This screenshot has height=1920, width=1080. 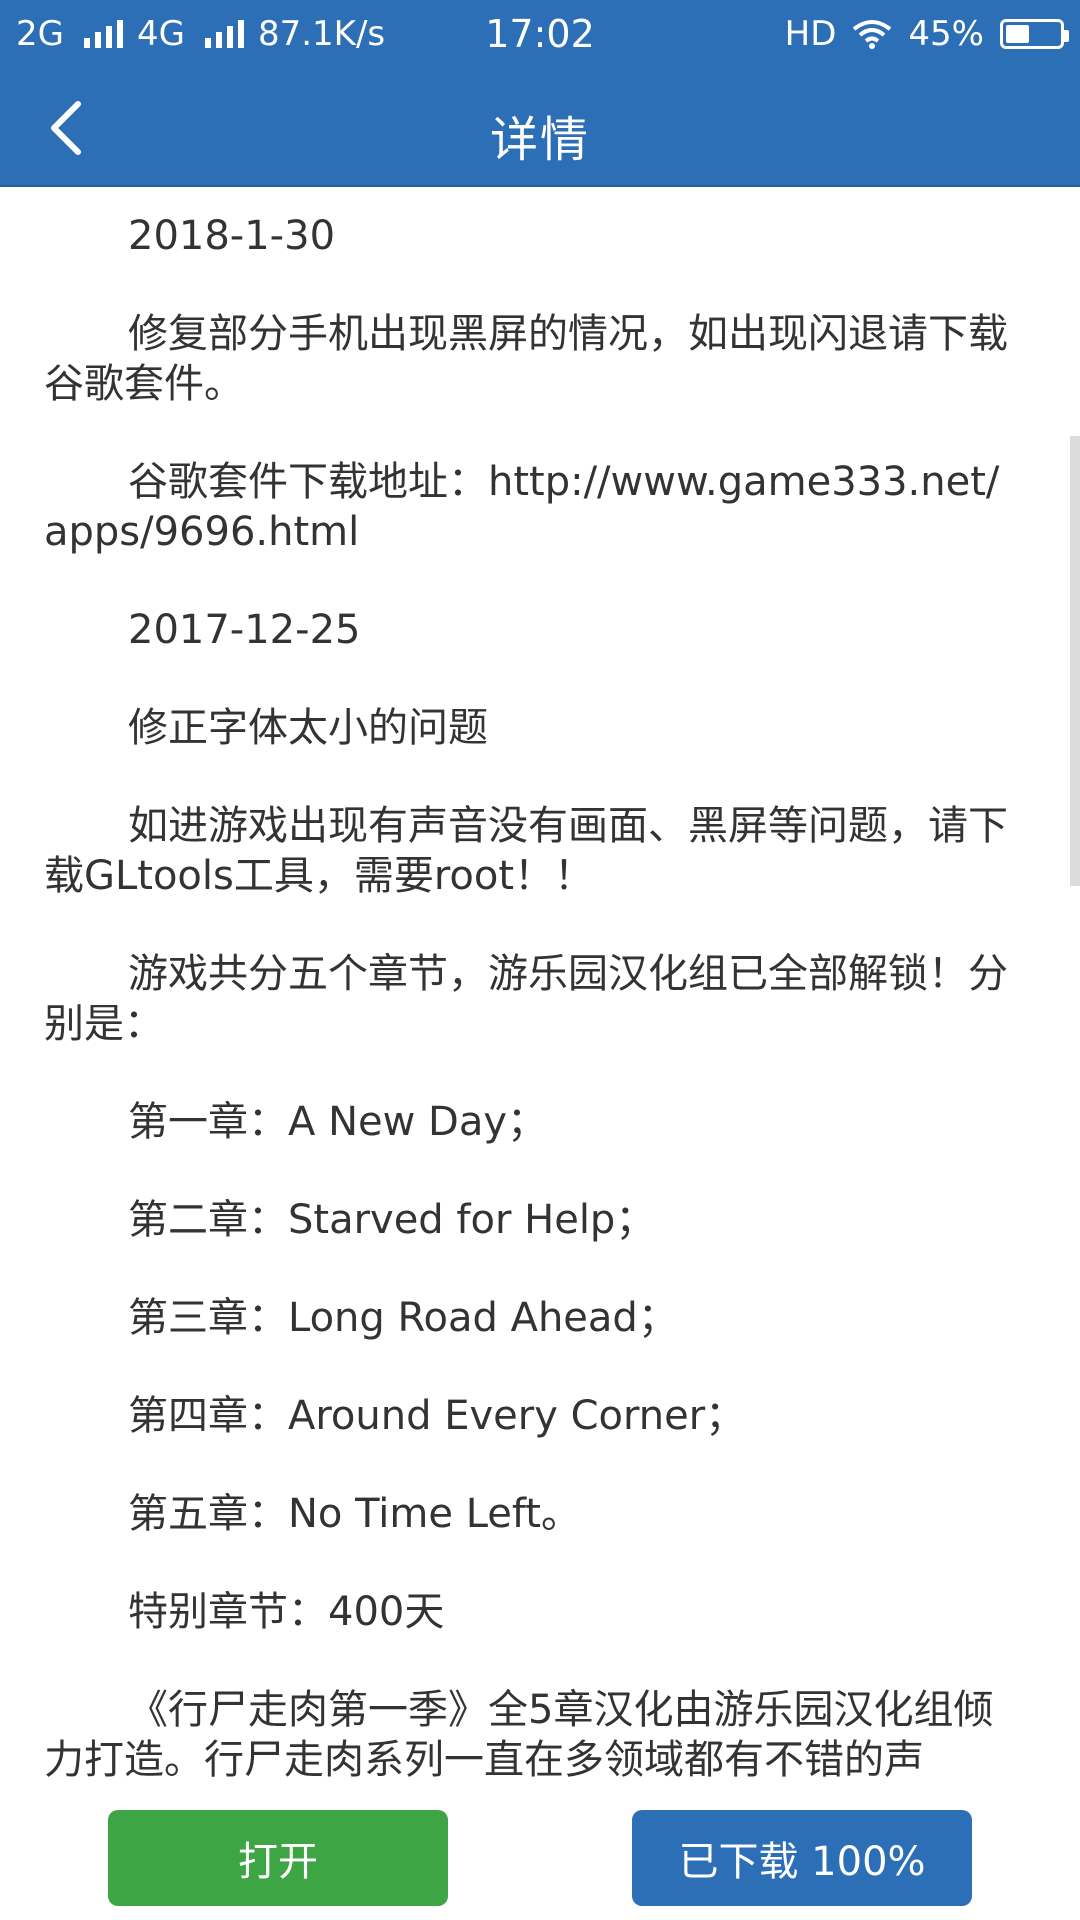 What do you see at coordinates (946, 34) in the screenshot?
I see `battery-percent: 45%` at bounding box center [946, 34].